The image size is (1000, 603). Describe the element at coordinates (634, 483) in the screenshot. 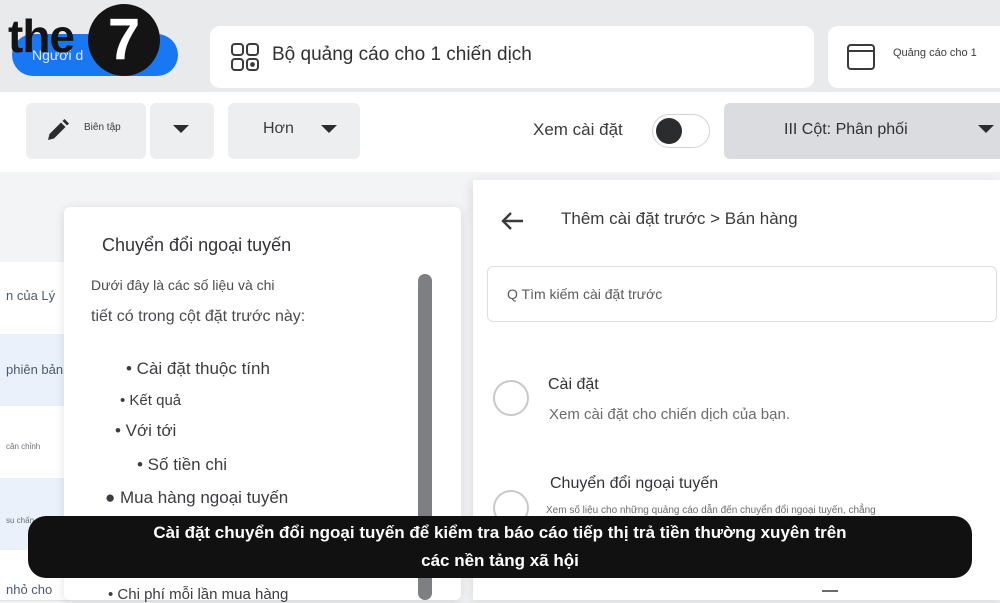

I see `preset-option-title: Chuyển đổi ngoại tuyến` at that location.